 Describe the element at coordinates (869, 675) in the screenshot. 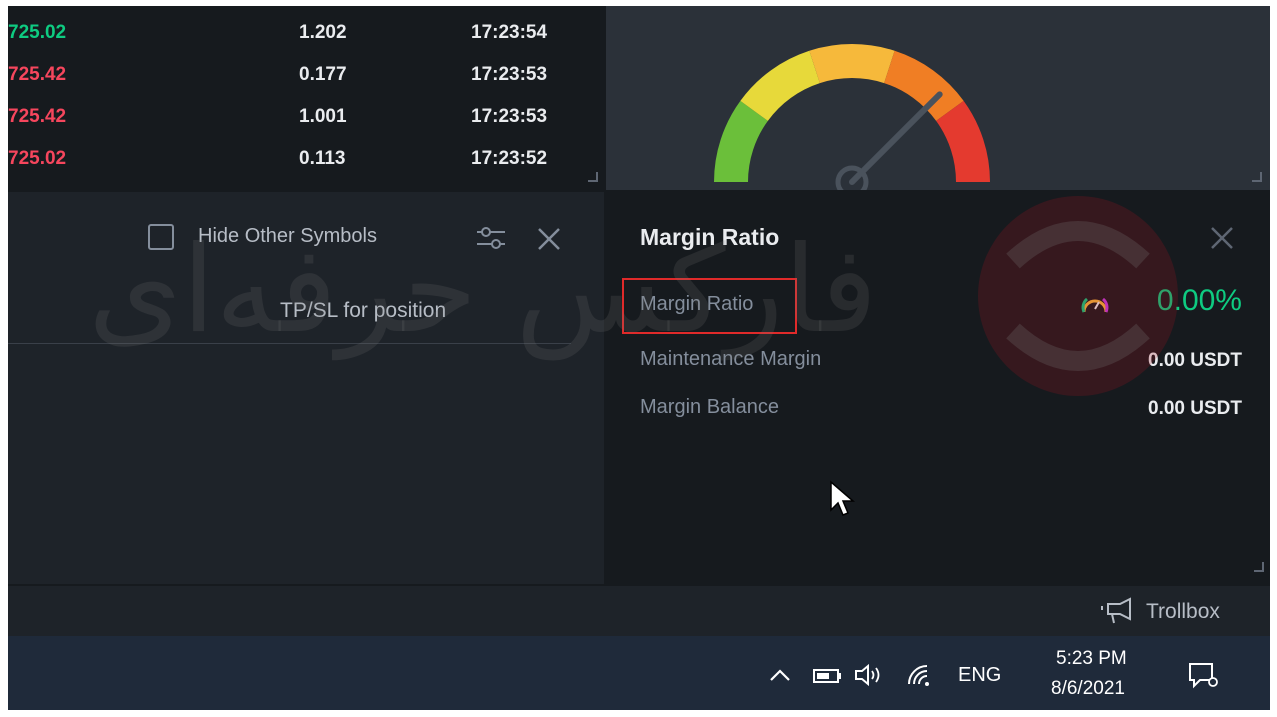

I see `speaker-icon` at that location.